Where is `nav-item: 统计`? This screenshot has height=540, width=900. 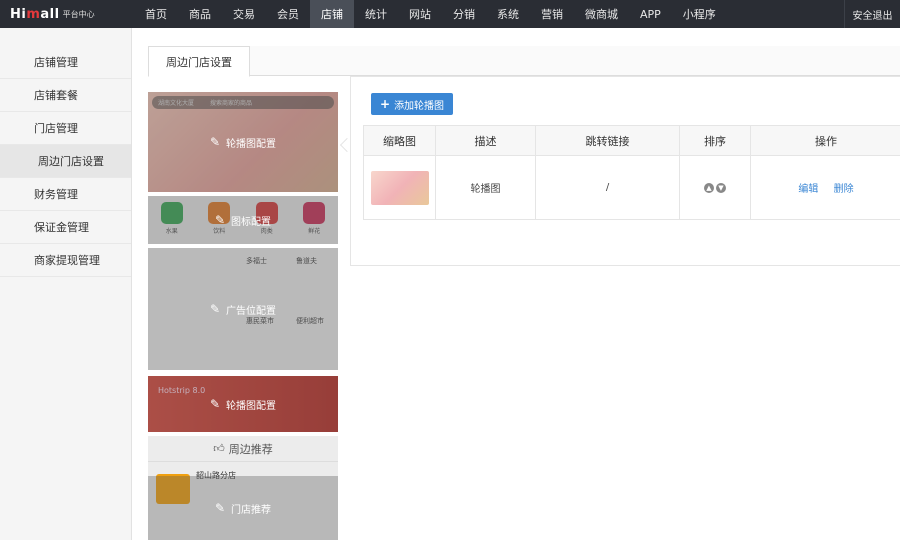
nav-item: 统计 is located at coordinates (376, 14).